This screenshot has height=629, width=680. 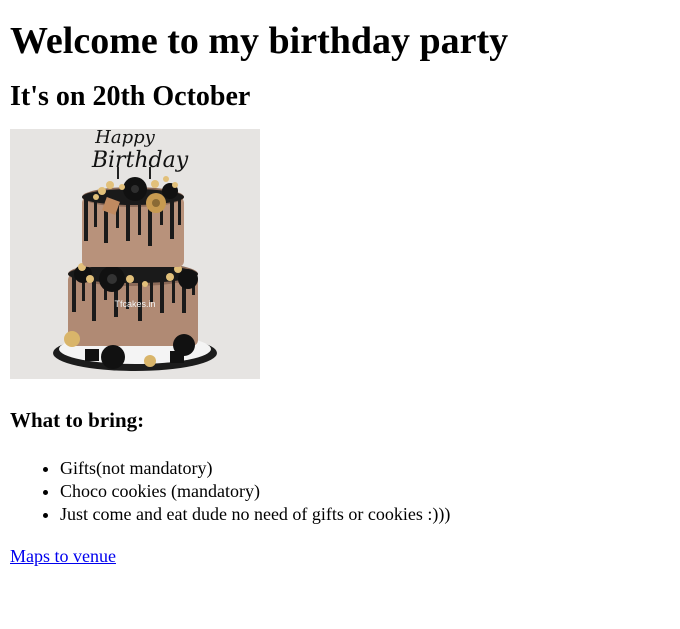 I want to click on maps-link: Maps to venue, so click(x=63, y=556).